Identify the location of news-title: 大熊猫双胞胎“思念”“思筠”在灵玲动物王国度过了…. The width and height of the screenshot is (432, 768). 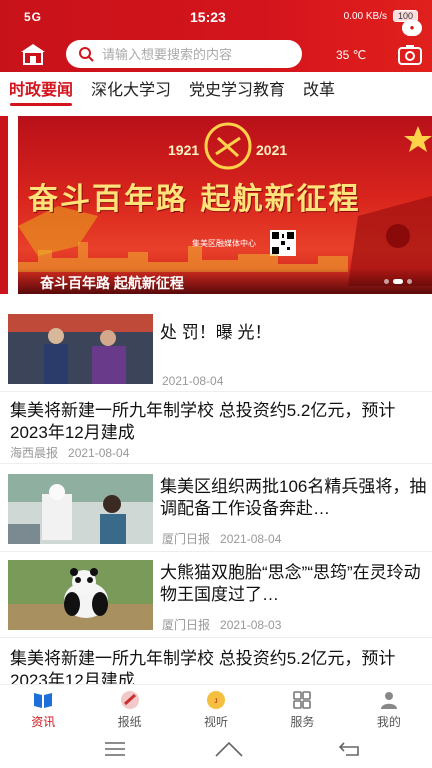
(290, 583).